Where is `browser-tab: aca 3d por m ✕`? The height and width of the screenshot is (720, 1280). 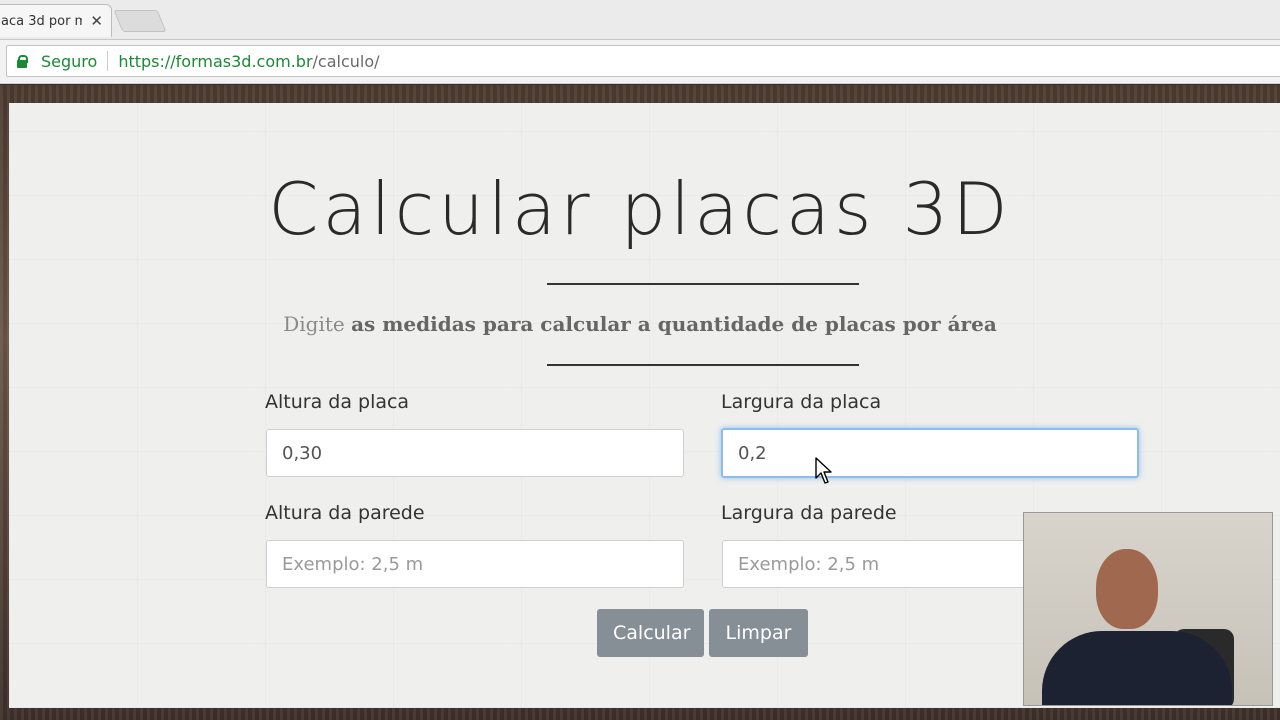 browser-tab: aca 3d por m ✕ is located at coordinates (56, 20).